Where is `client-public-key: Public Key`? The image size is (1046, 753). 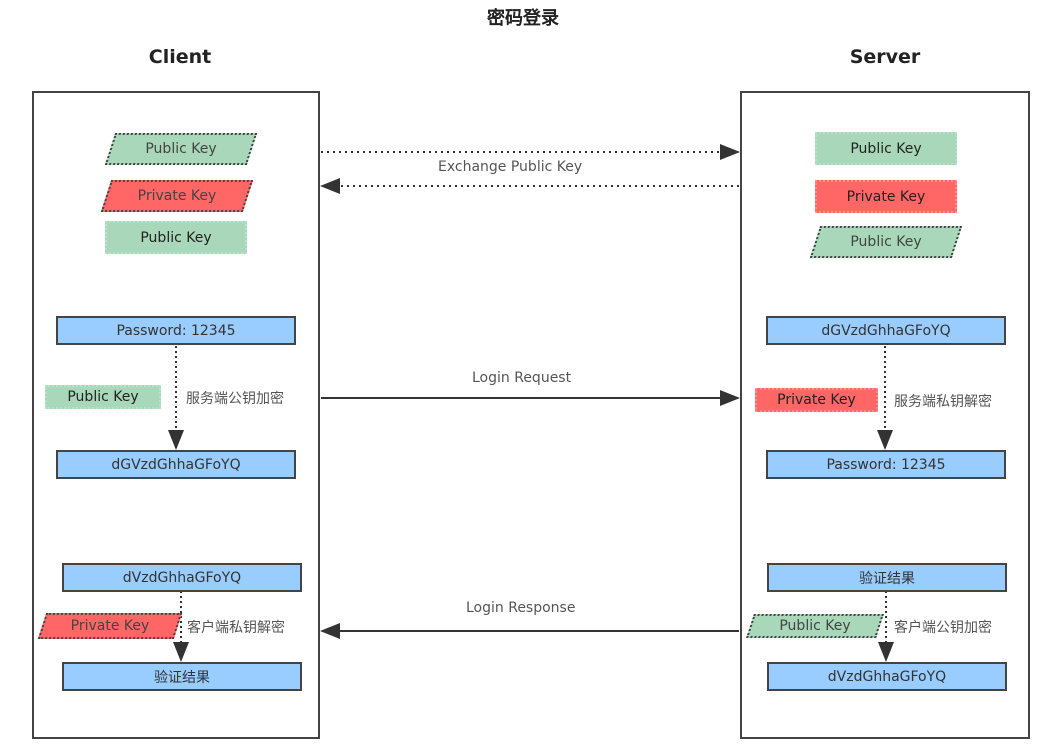
client-public-key: Public Key is located at coordinates (176, 237).